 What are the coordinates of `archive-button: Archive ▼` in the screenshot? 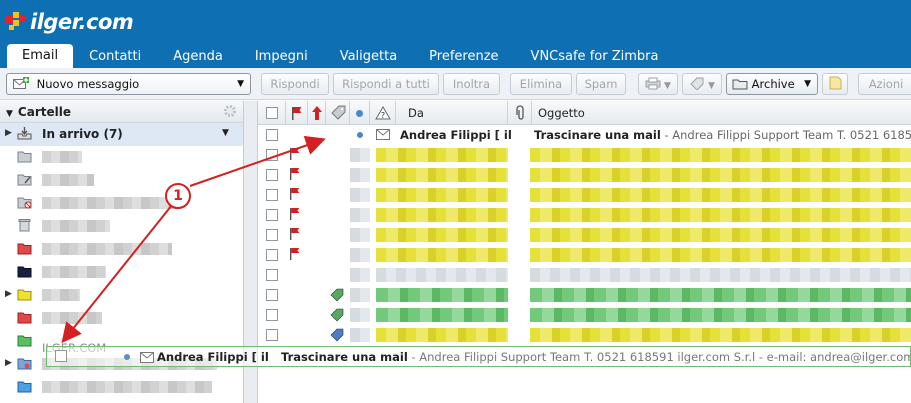 It's located at (772, 84).